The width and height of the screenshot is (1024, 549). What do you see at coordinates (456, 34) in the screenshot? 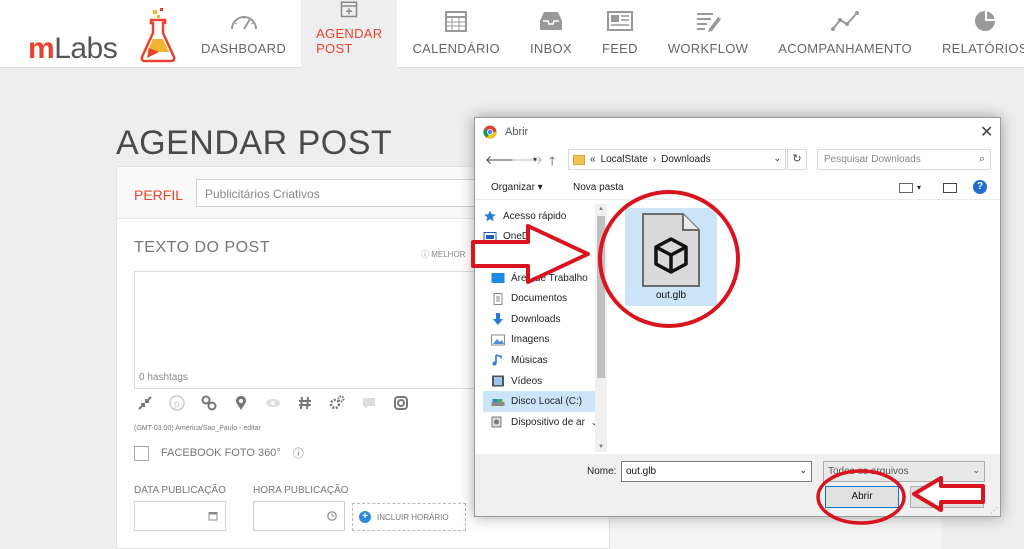
I see `nav-calendario: CALENDÁRIO` at bounding box center [456, 34].